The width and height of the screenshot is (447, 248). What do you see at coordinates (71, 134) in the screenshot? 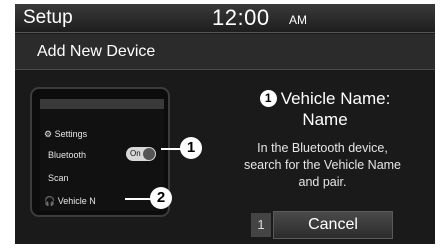
I see `phone-settings-label: Settings` at bounding box center [71, 134].